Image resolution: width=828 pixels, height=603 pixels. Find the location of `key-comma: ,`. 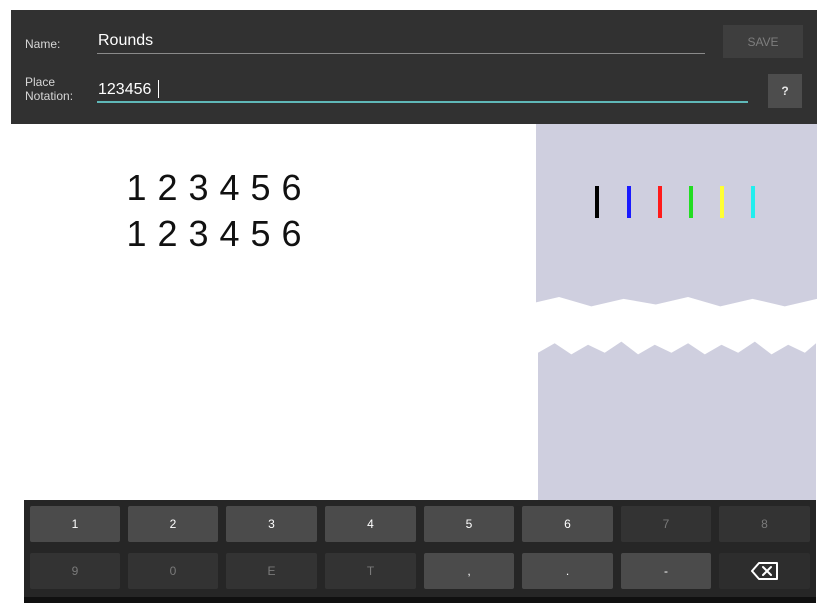

key-comma: , is located at coordinates (469, 571).